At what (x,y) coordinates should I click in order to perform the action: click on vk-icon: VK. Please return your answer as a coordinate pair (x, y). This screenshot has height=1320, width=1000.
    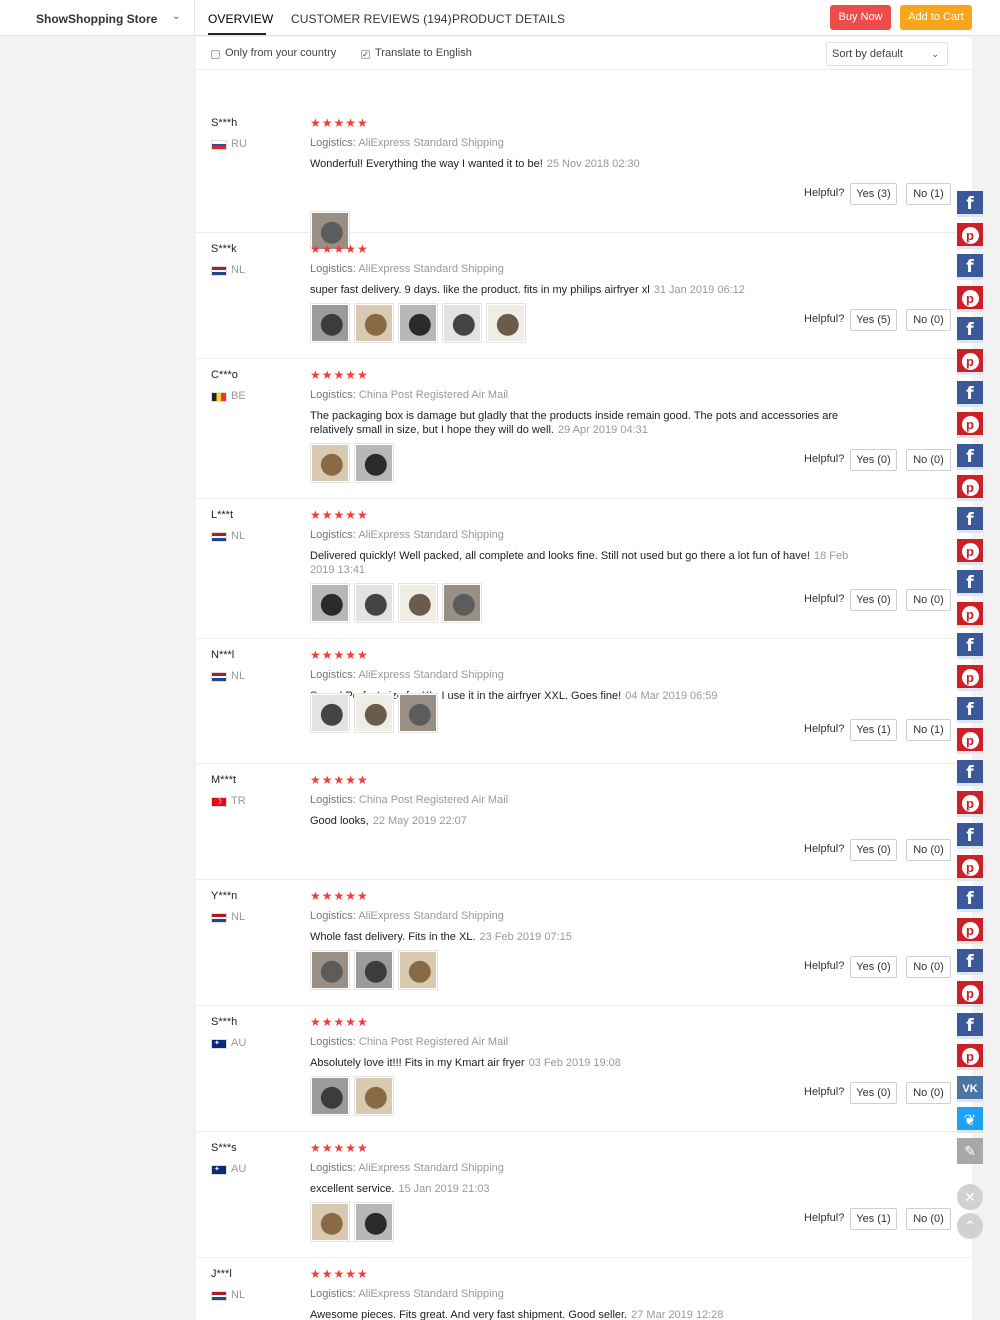
    Looking at the image, I should click on (970, 1088).